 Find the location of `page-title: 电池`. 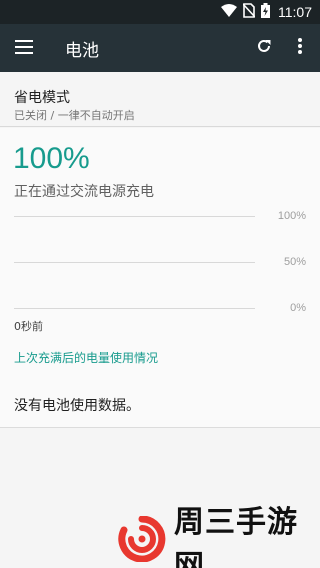

page-title: 电池 is located at coordinates (82, 51).